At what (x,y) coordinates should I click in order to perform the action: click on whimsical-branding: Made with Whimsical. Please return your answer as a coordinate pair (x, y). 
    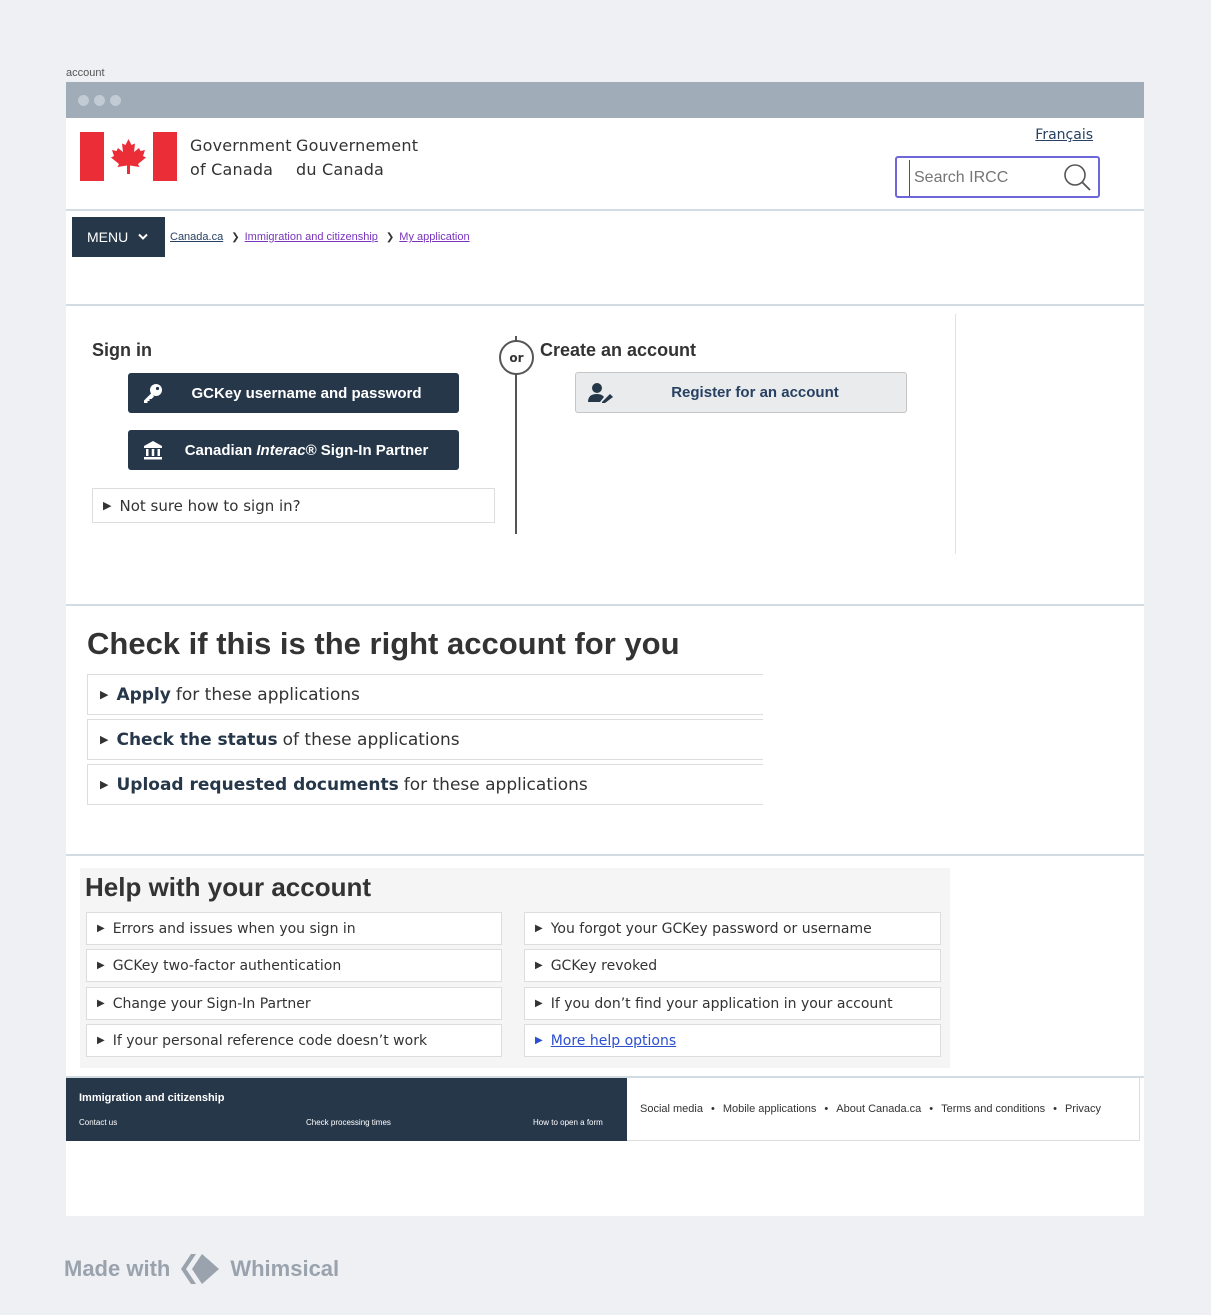
    Looking at the image, I should click on (201, 1269).